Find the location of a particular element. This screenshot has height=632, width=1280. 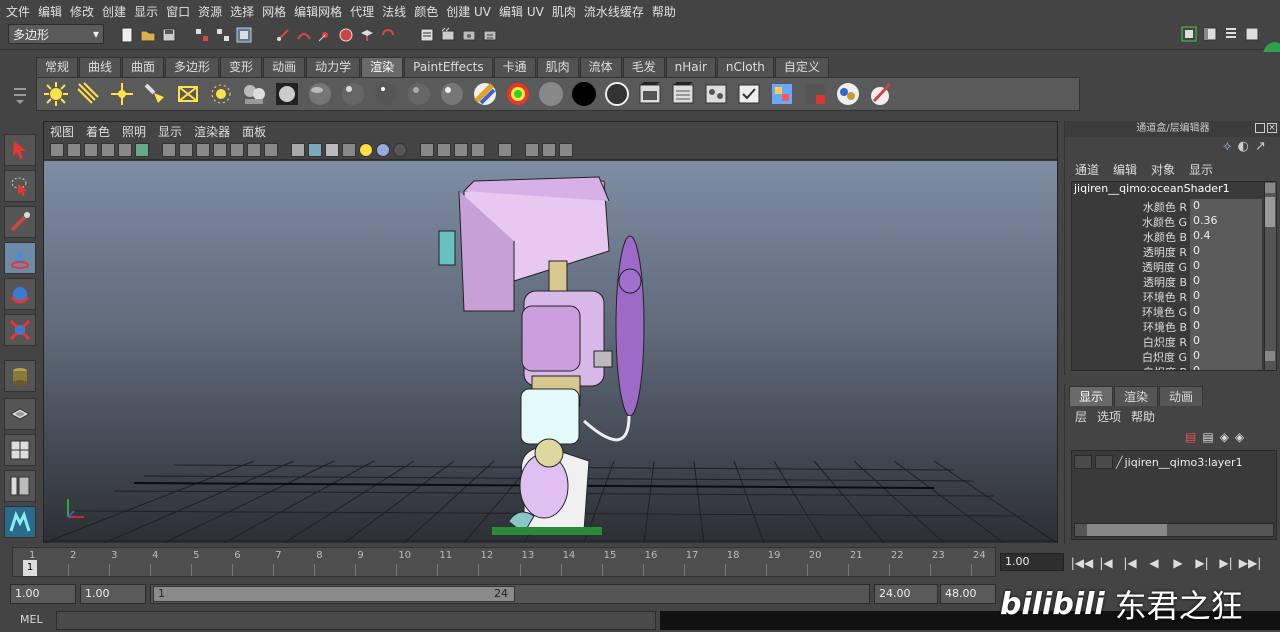

color-swatch-icon: ╱ is located at coordinates (1119, 462).